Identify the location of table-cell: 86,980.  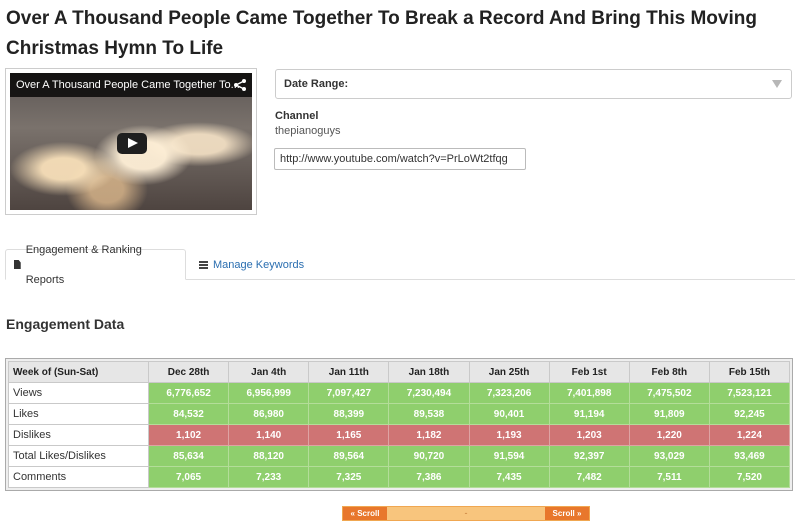
(269, 414).